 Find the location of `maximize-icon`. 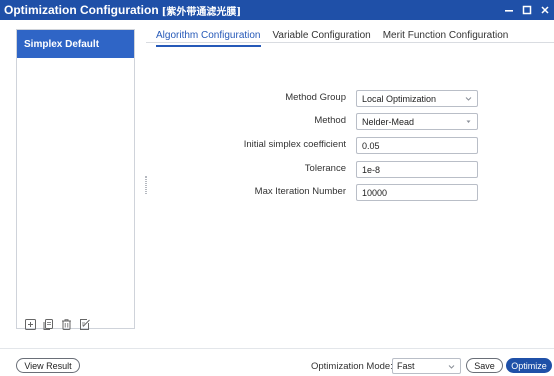

maximize-icon is located at coordinates (527, 10).